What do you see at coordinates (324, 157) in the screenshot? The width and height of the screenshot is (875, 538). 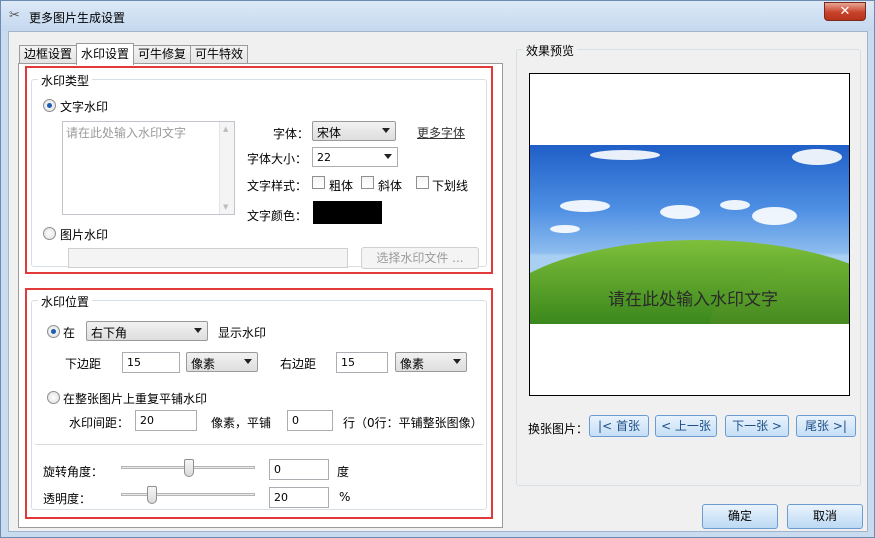 I see `font-size-value: 22` at bounding box center [324, 157].